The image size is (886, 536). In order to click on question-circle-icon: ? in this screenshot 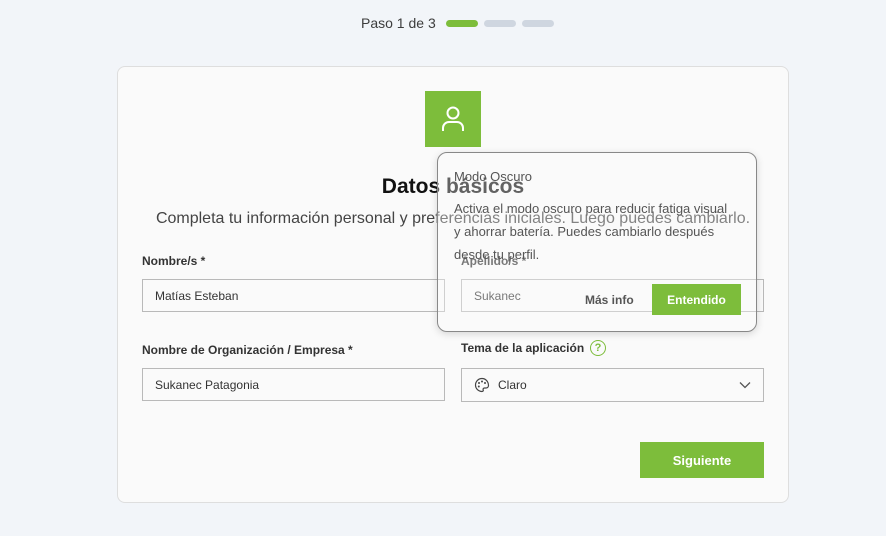, I will do `click(598, 348)`.